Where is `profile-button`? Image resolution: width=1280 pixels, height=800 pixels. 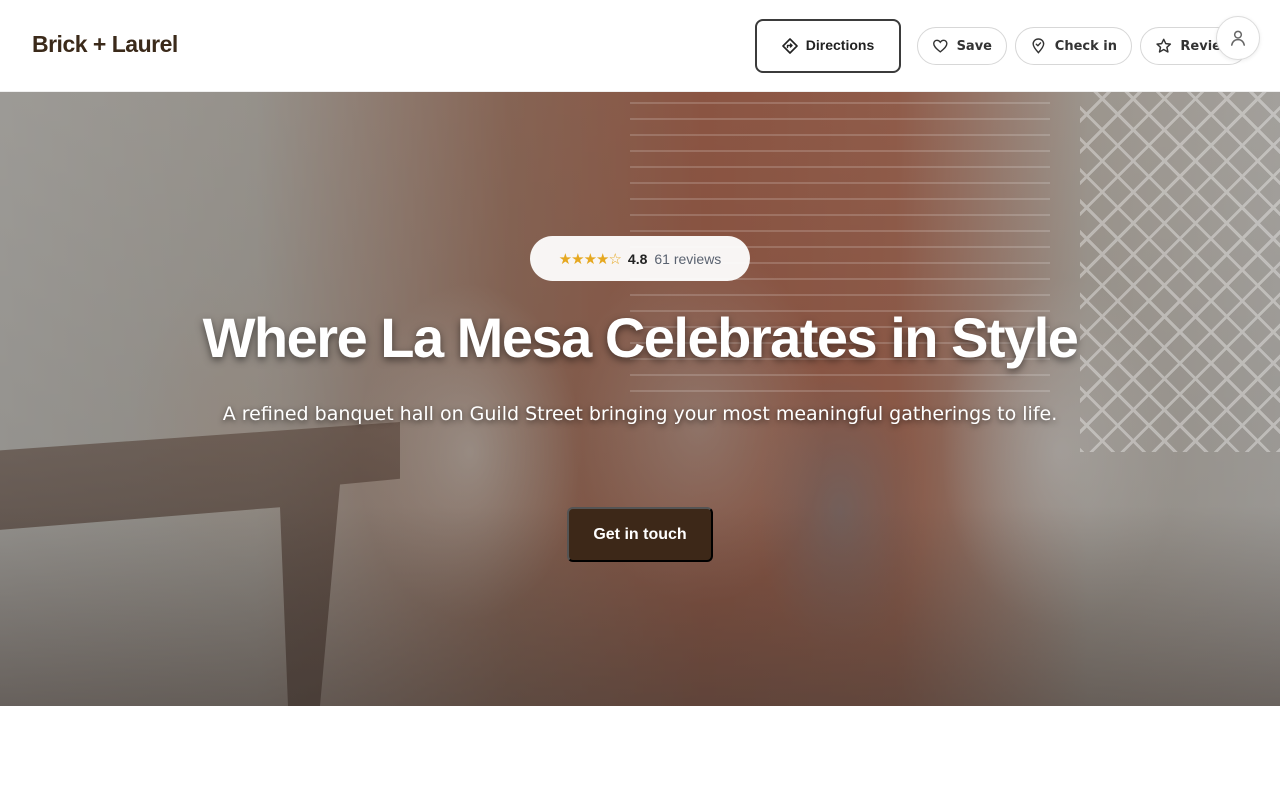
profile-button is located at coordinates (1238, 38).